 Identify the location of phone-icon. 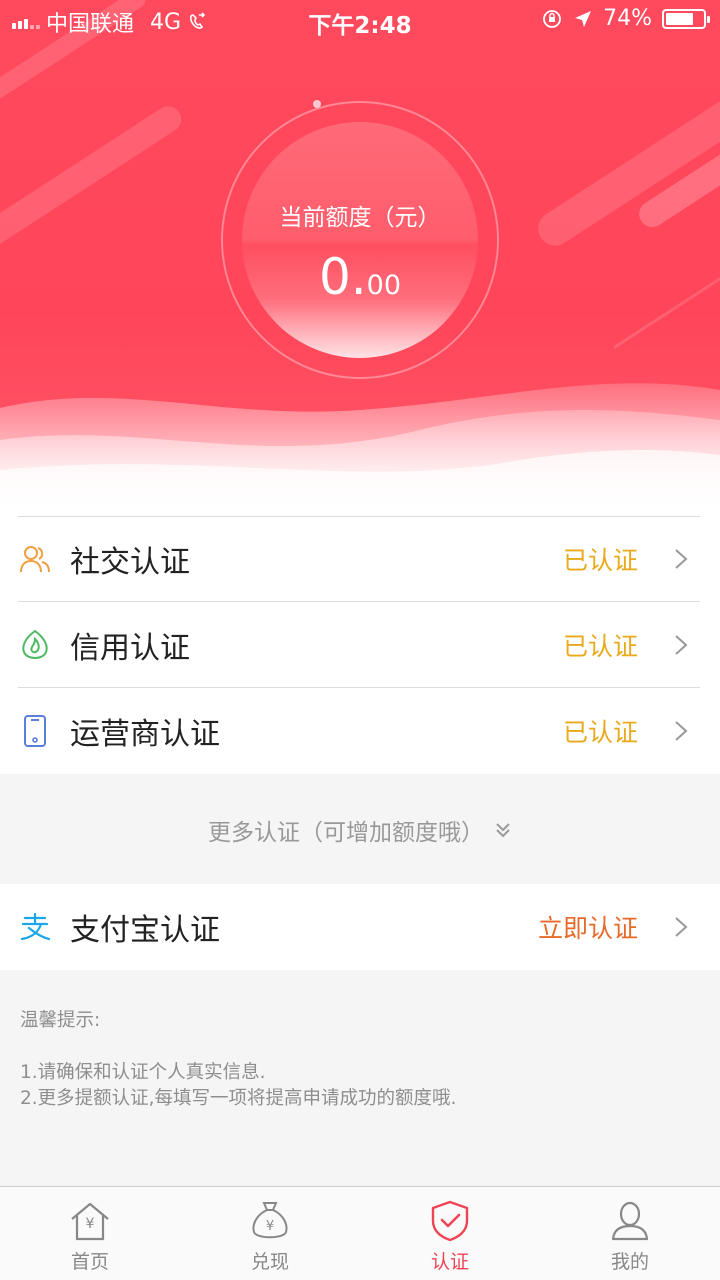
(35, 731).